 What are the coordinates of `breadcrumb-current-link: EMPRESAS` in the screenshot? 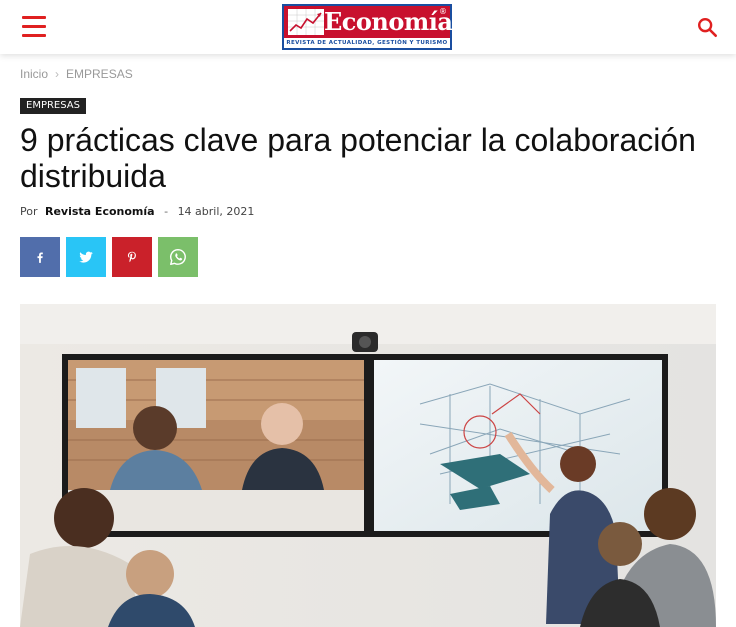 It's located at (99, 74).